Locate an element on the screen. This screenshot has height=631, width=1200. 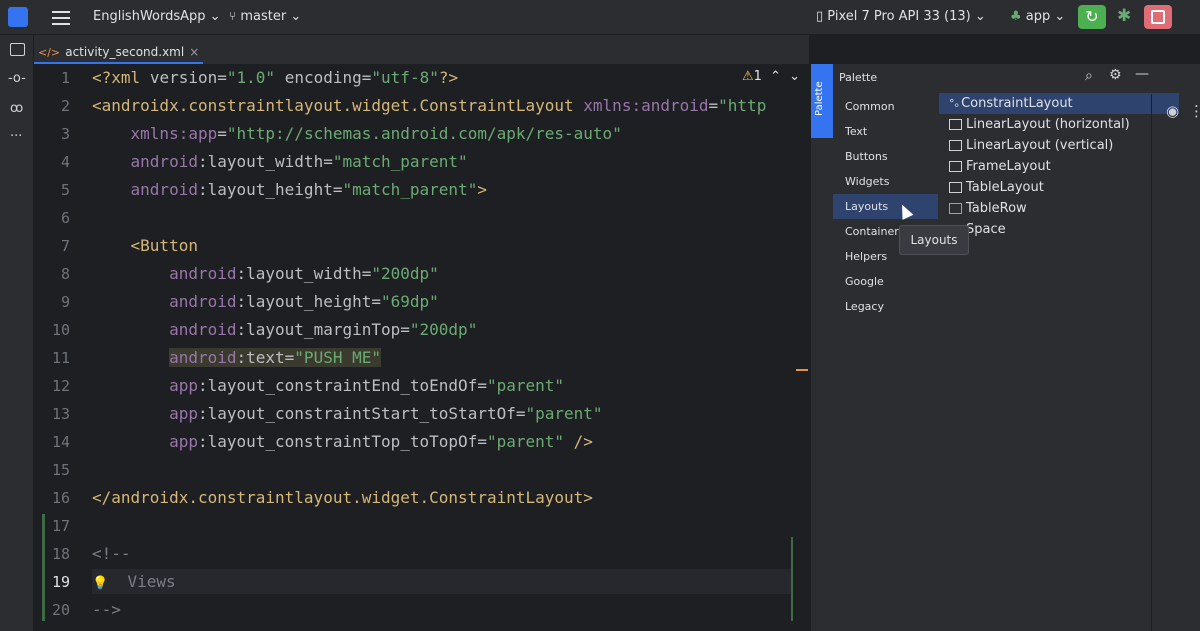
line-number: 2 is located at coordinates (65, 106).